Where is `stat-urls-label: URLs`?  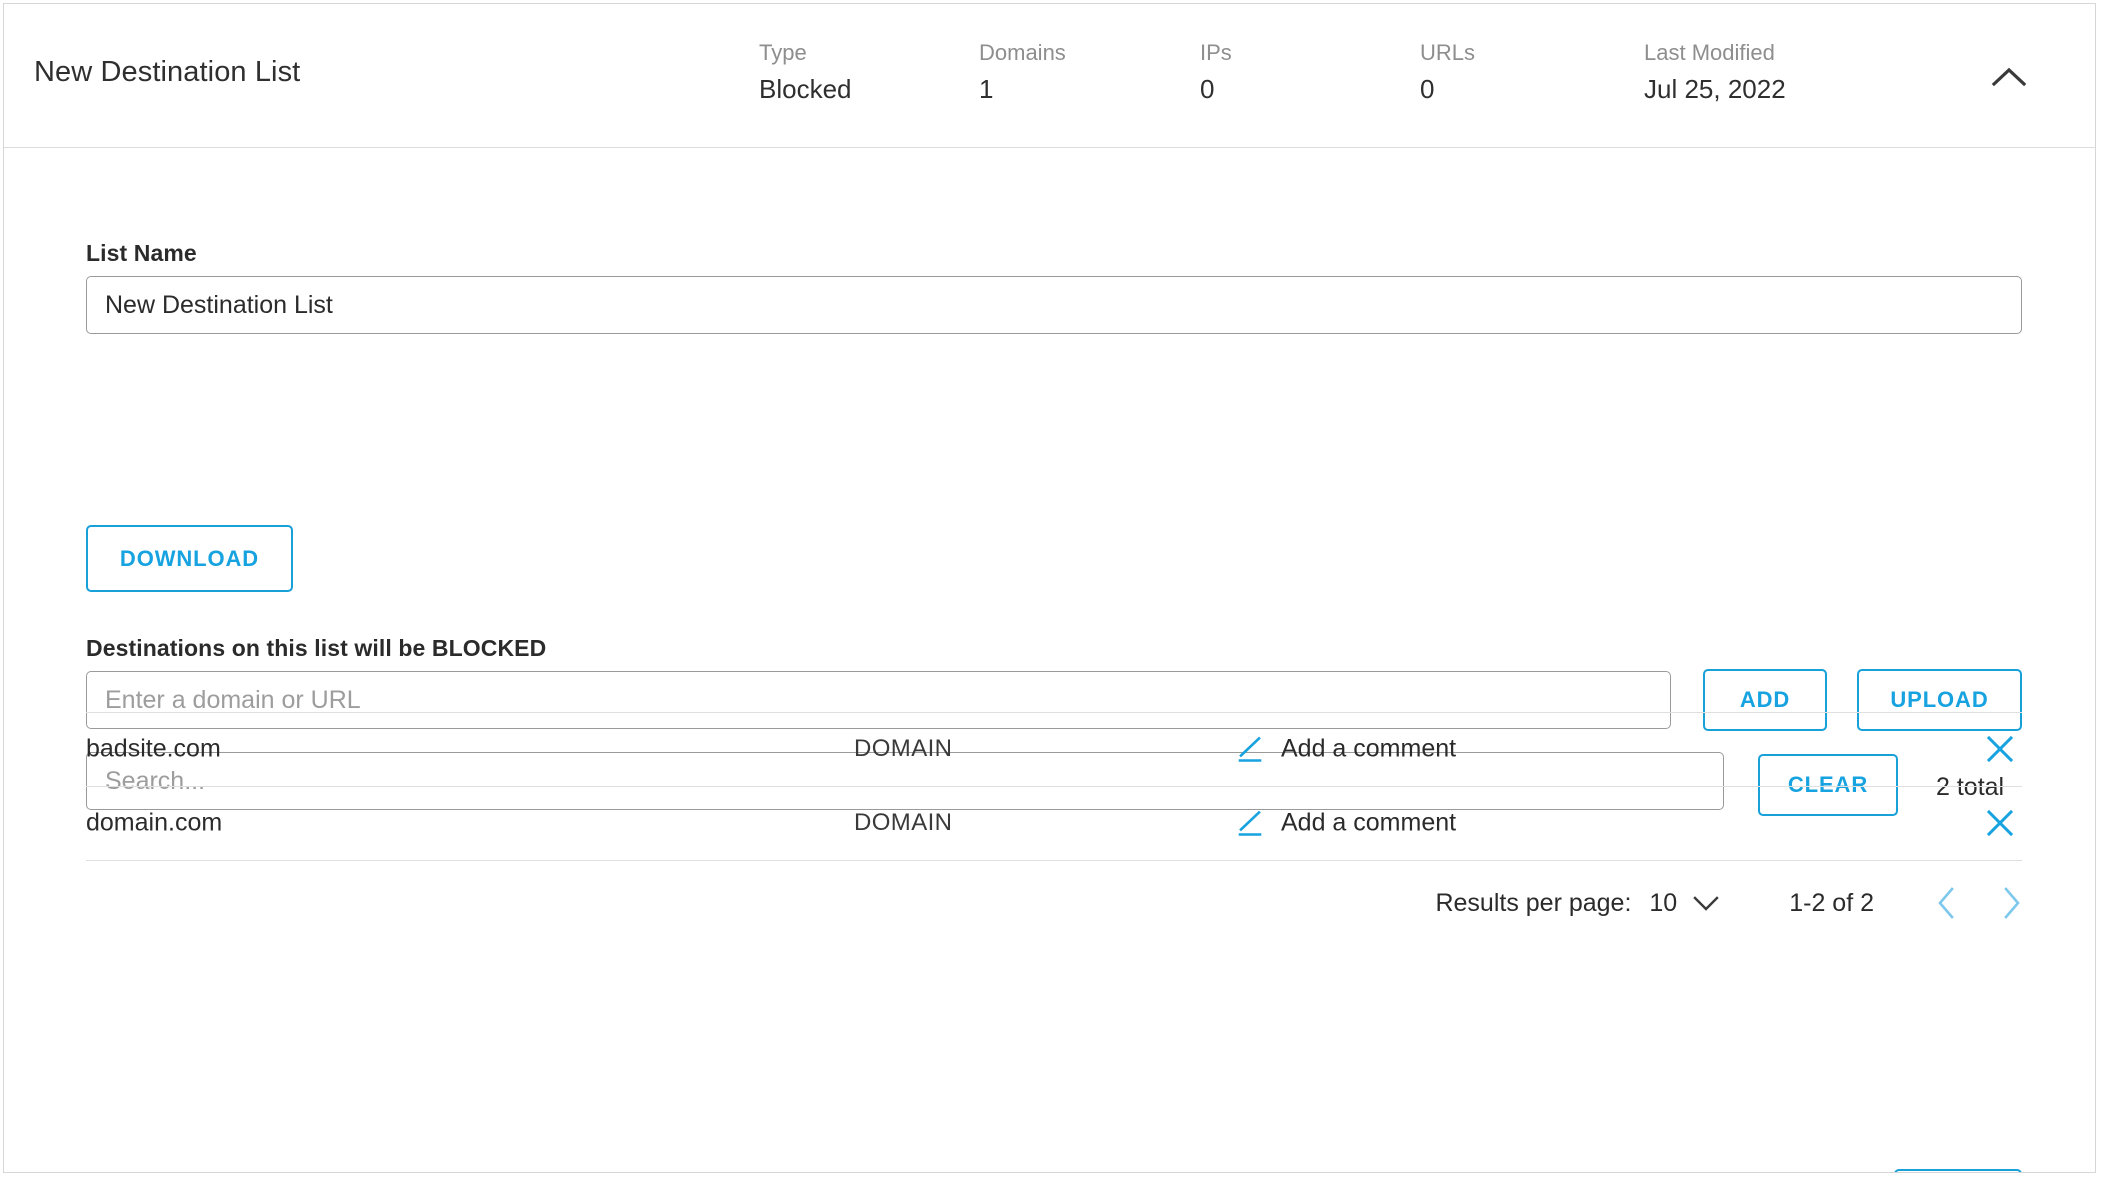 stat-urls-label: URLs is located at coordinates (1448, 52).